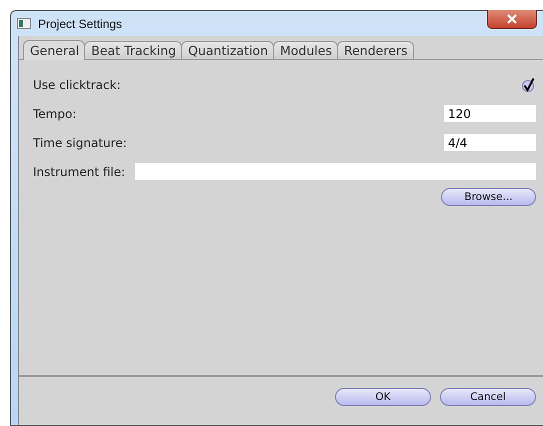  Describe the element at coordinates (227, 50) in the screenshot. I see `tab: Quantization` at that location.